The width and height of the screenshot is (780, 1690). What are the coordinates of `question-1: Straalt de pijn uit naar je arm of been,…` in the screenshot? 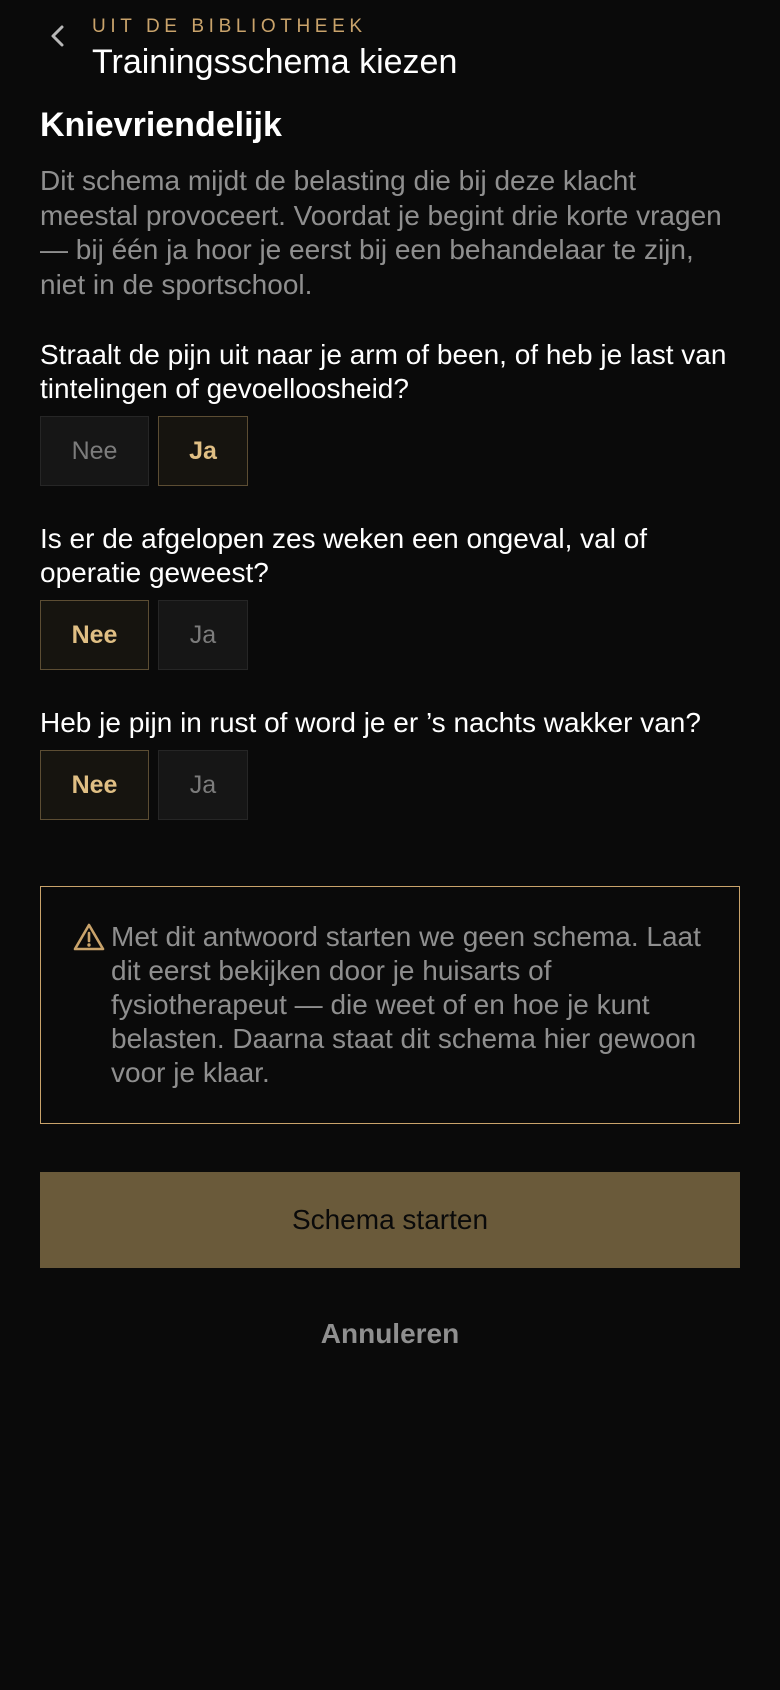 It's located at (390, 412).